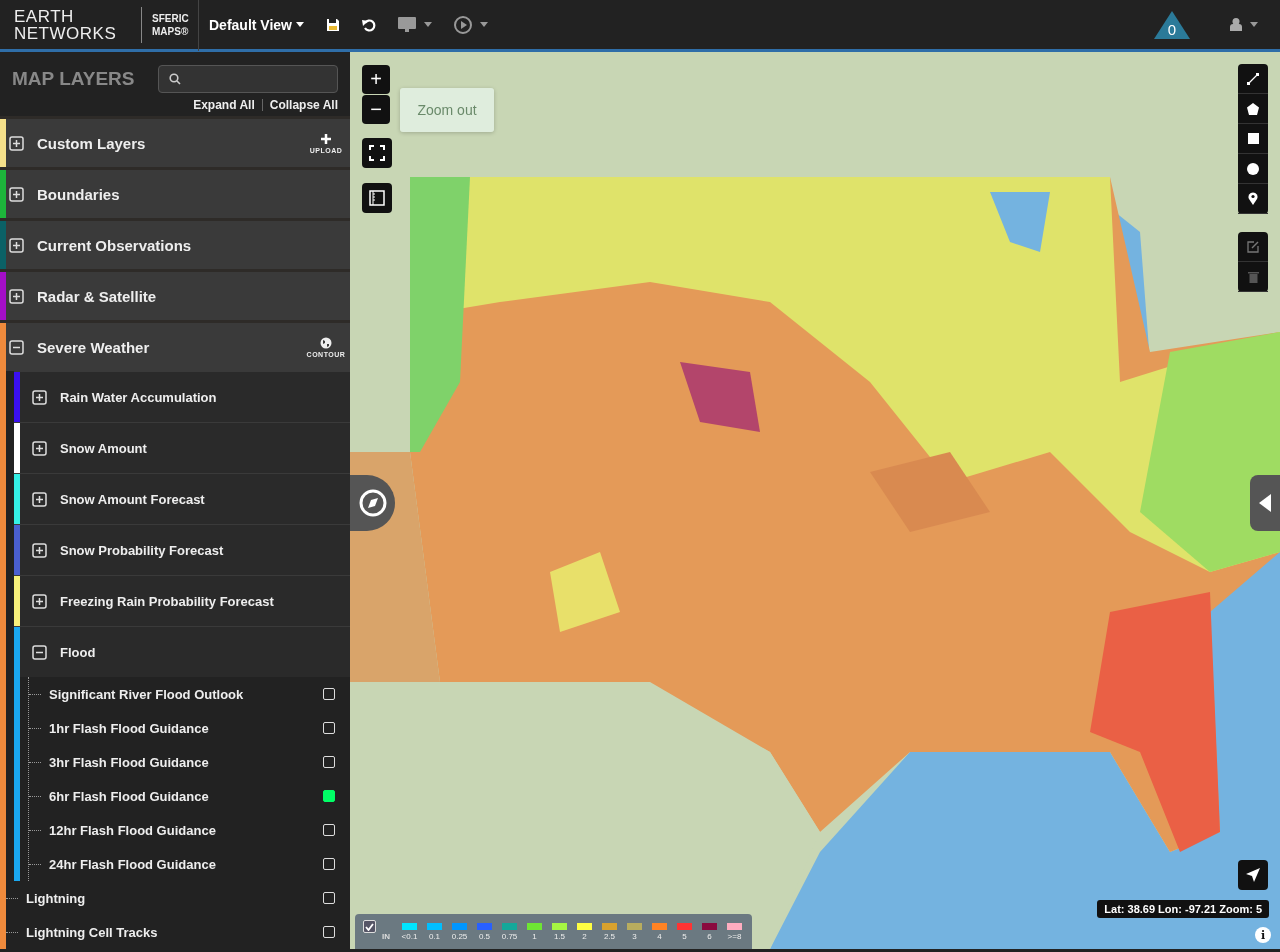 The height and width of the screenshot is (952, 1280). Describe the element at coordinates (734, 936) in the screenshot. I see `legend-label: >=8` at that location.